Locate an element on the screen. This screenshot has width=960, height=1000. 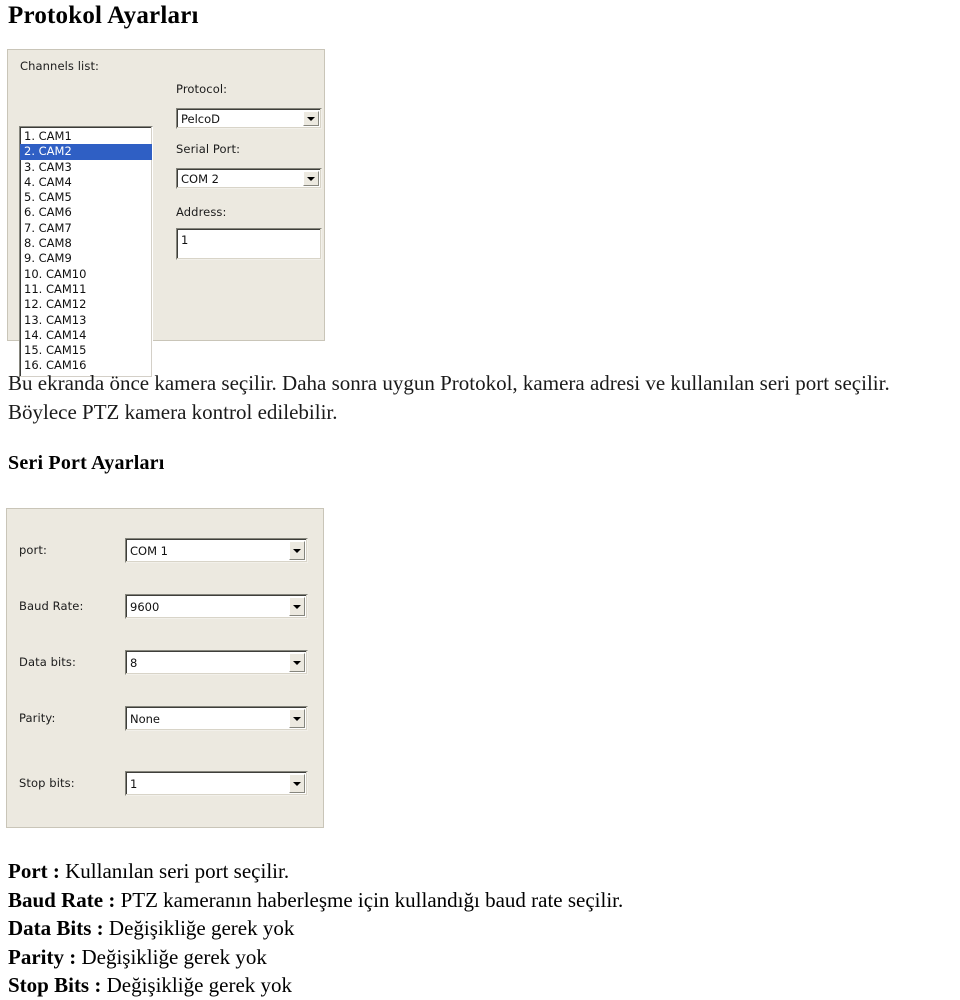
channel-list-item: 7. CAM7 is located at coordinates (86, 228).